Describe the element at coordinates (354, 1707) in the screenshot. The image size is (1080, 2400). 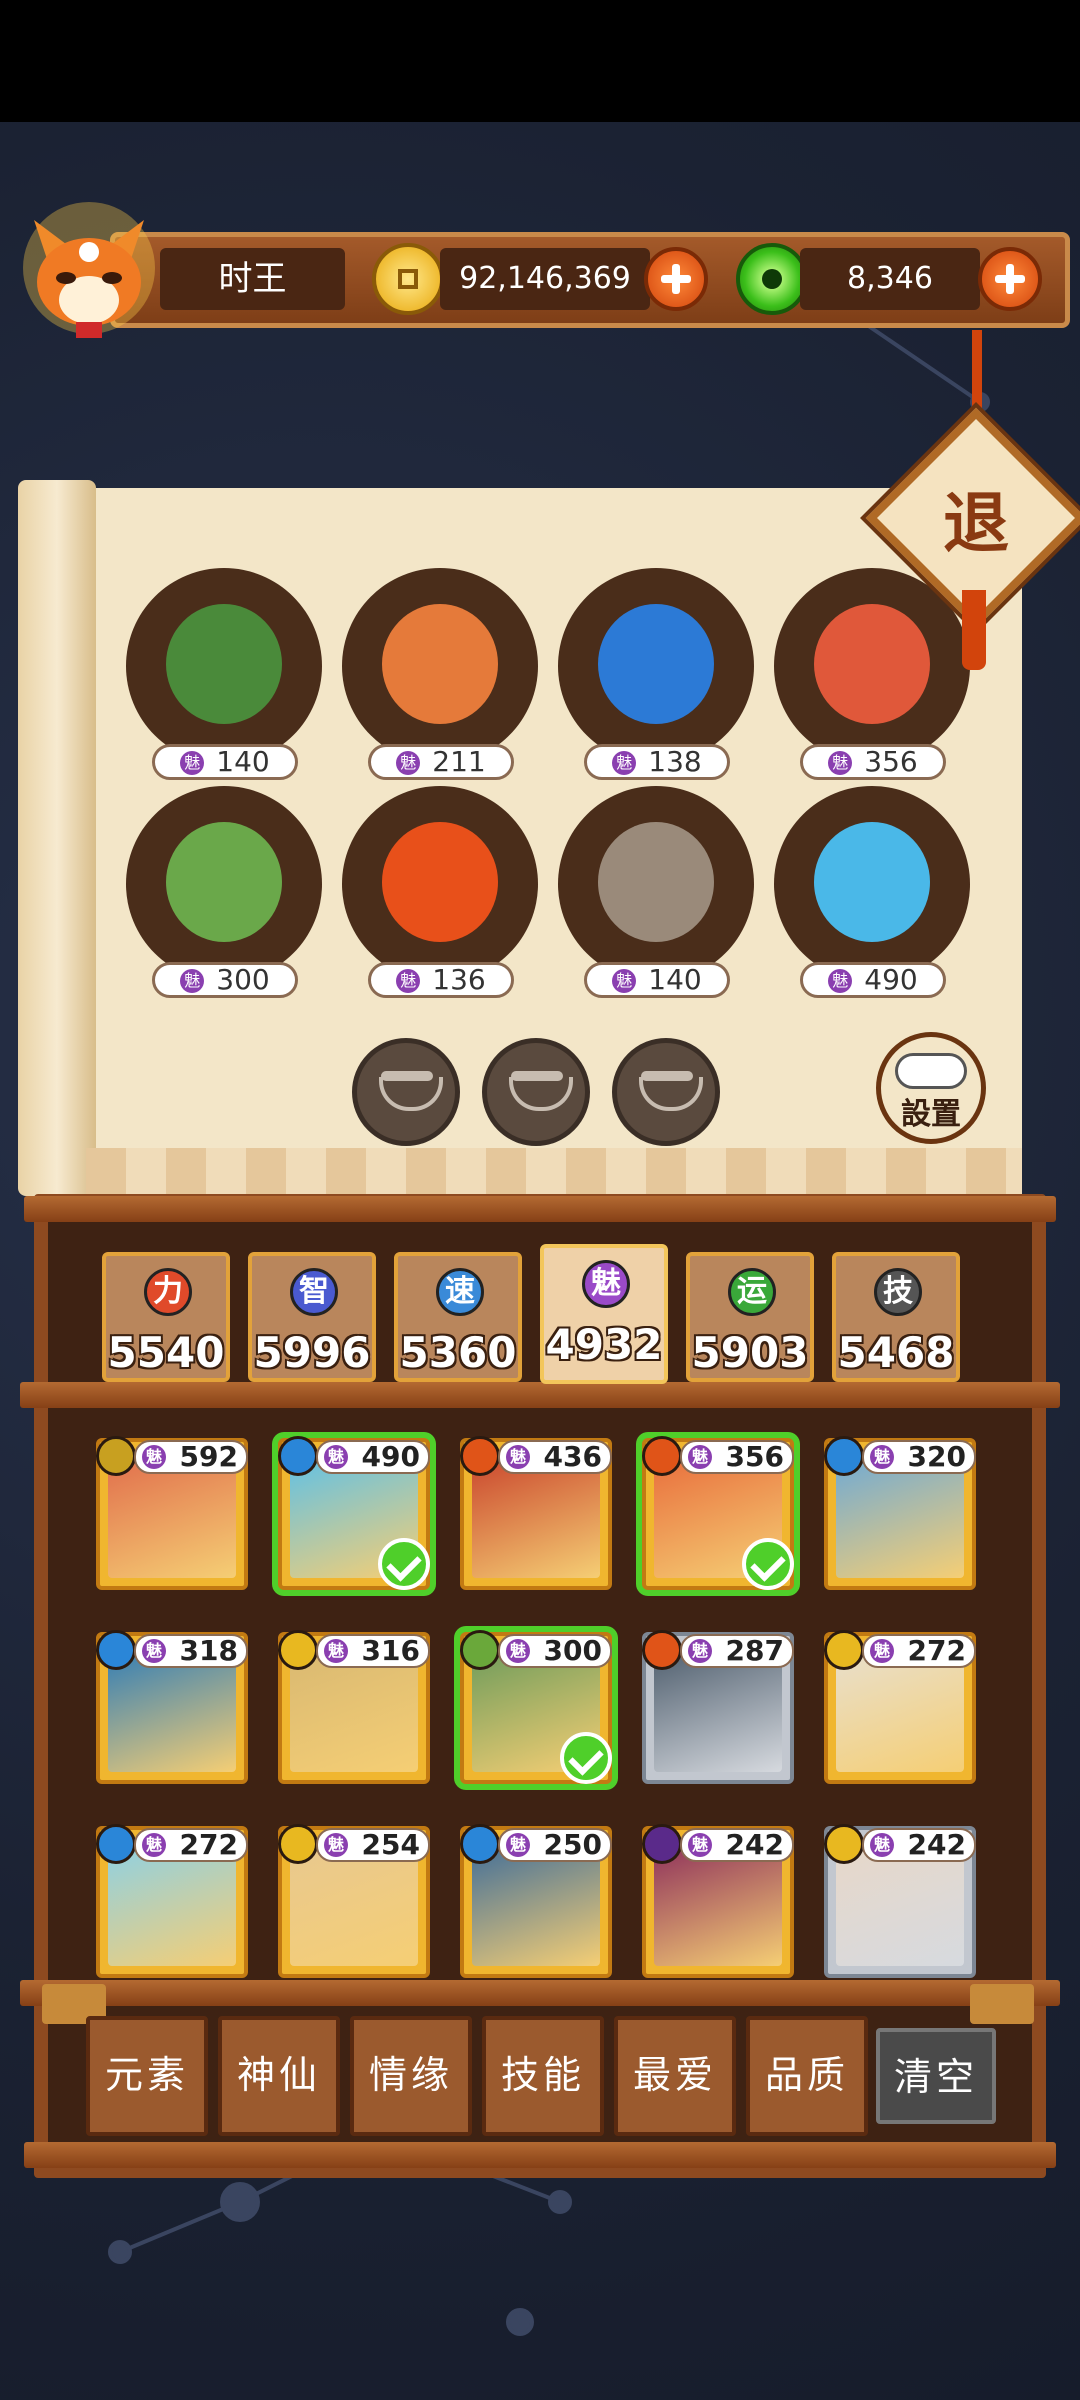
I see `character-card: 魅 316` at that location.